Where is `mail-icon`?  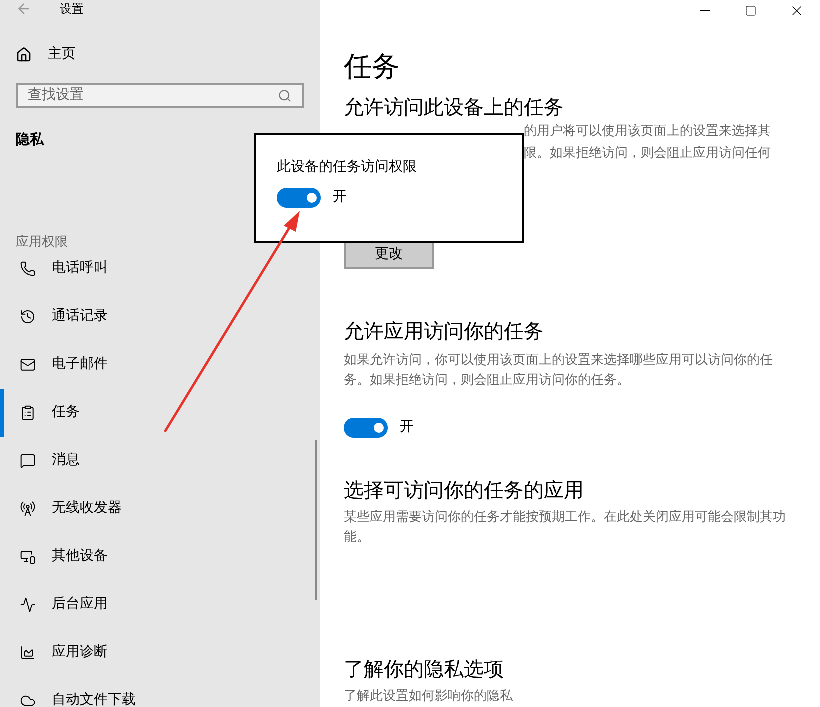 mail-icon is located at coordinates (28, 364).